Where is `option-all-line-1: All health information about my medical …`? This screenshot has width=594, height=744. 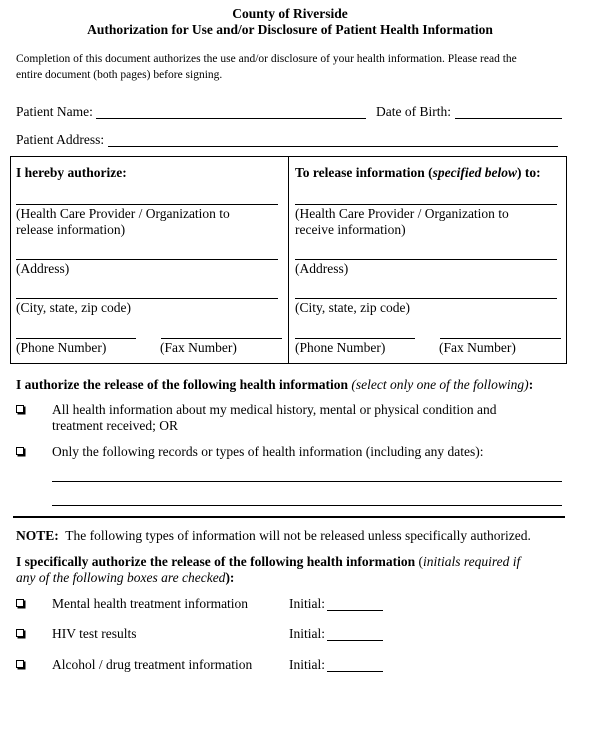 option-all-line-1: All health information about my medical … is located at coordinates (274, 409).